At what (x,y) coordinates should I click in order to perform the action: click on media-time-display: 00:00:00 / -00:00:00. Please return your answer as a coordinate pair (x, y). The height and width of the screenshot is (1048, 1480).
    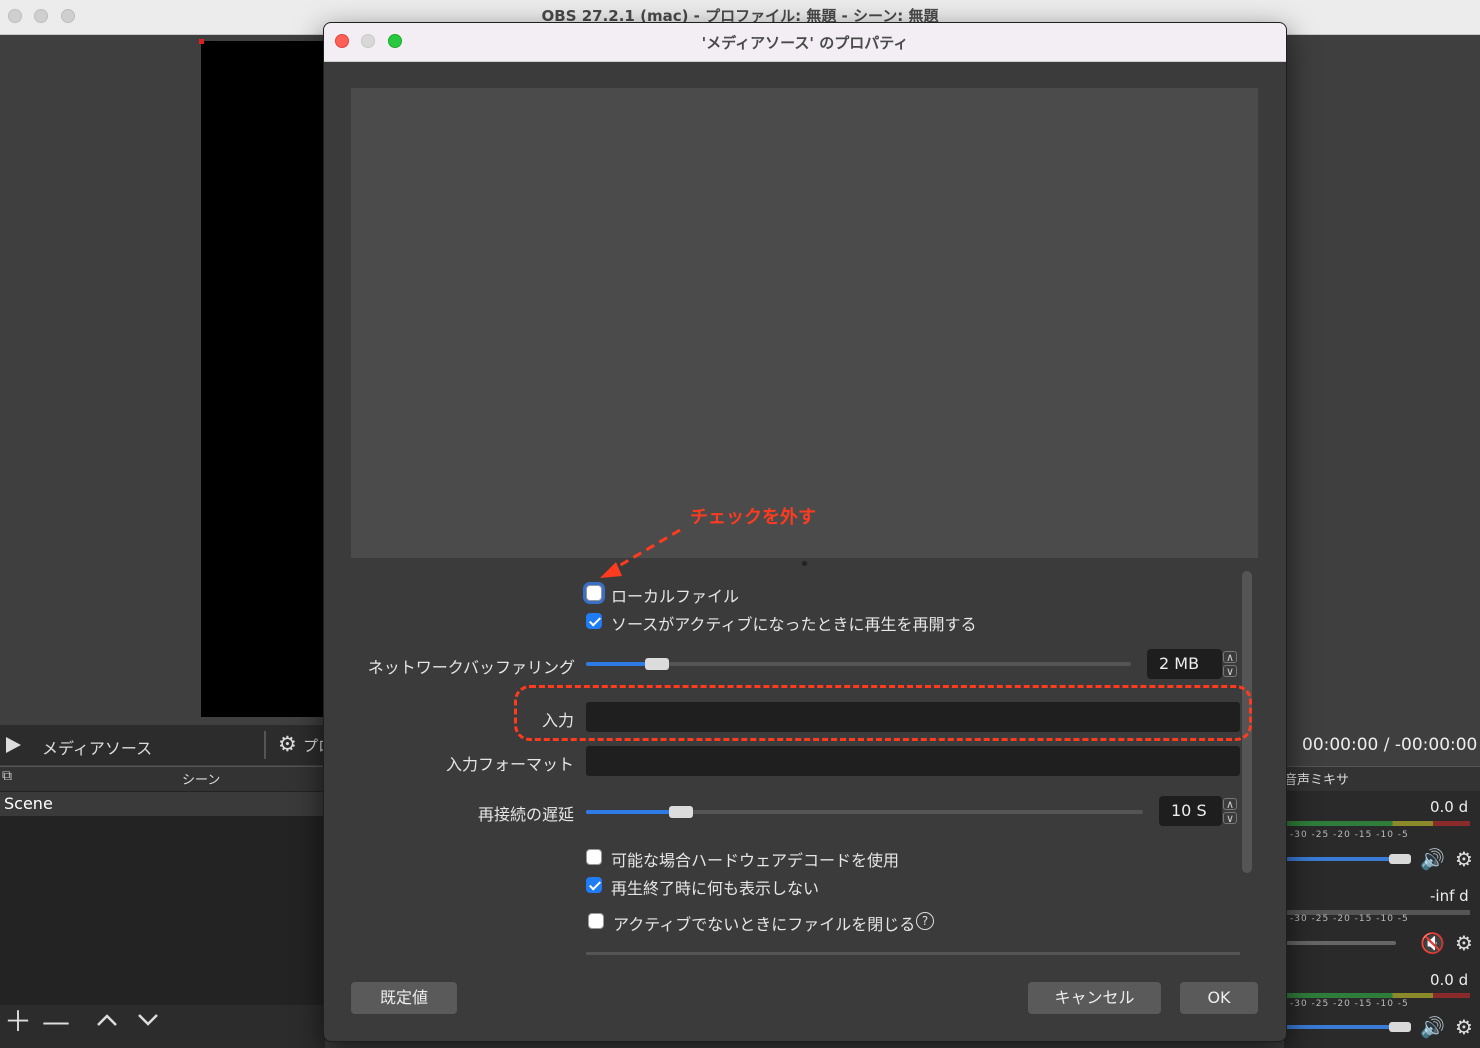
    Looking at the image, I should click on (1390, 745).